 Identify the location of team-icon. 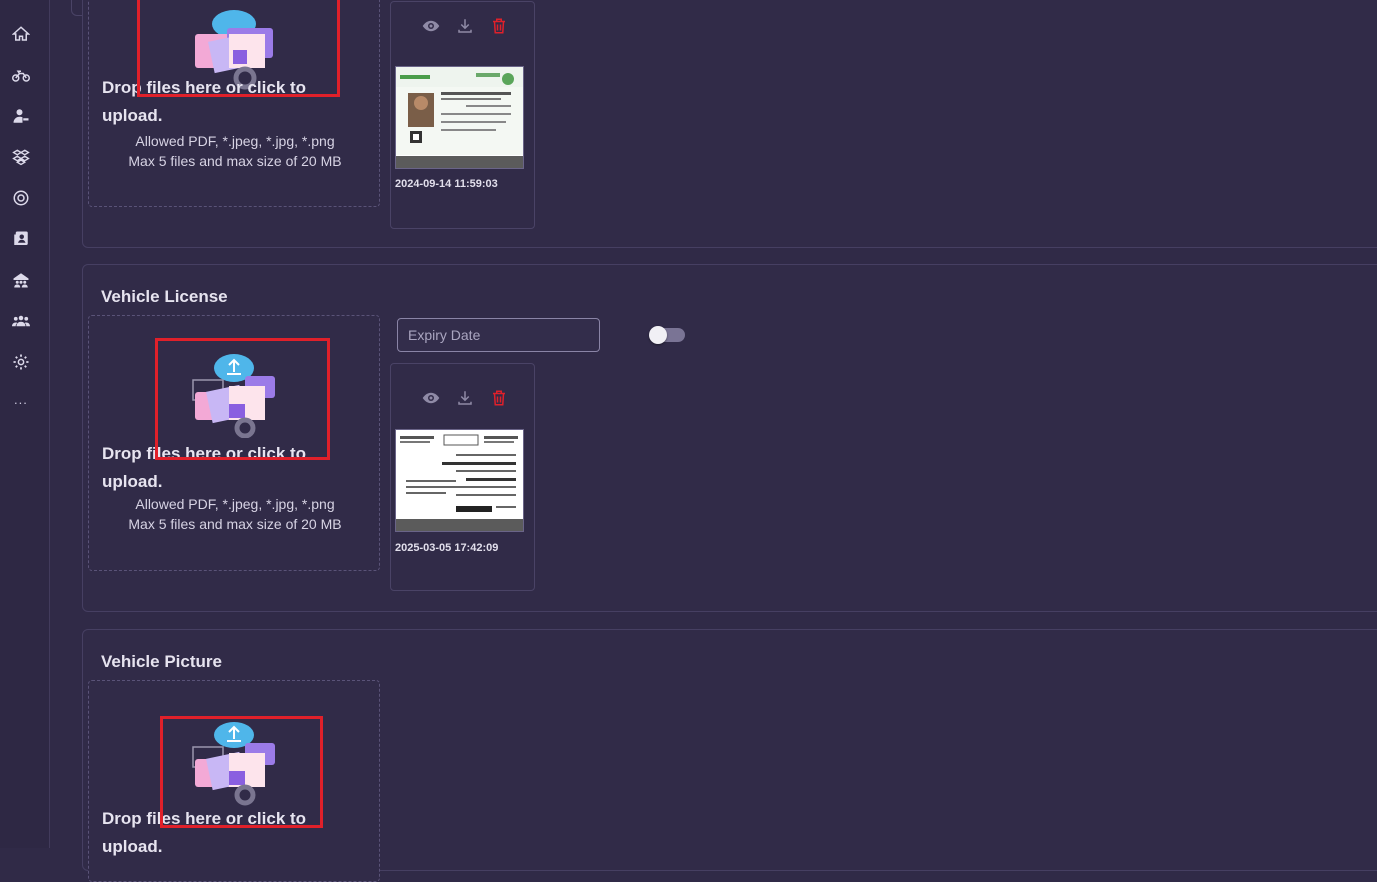
(21, 321).